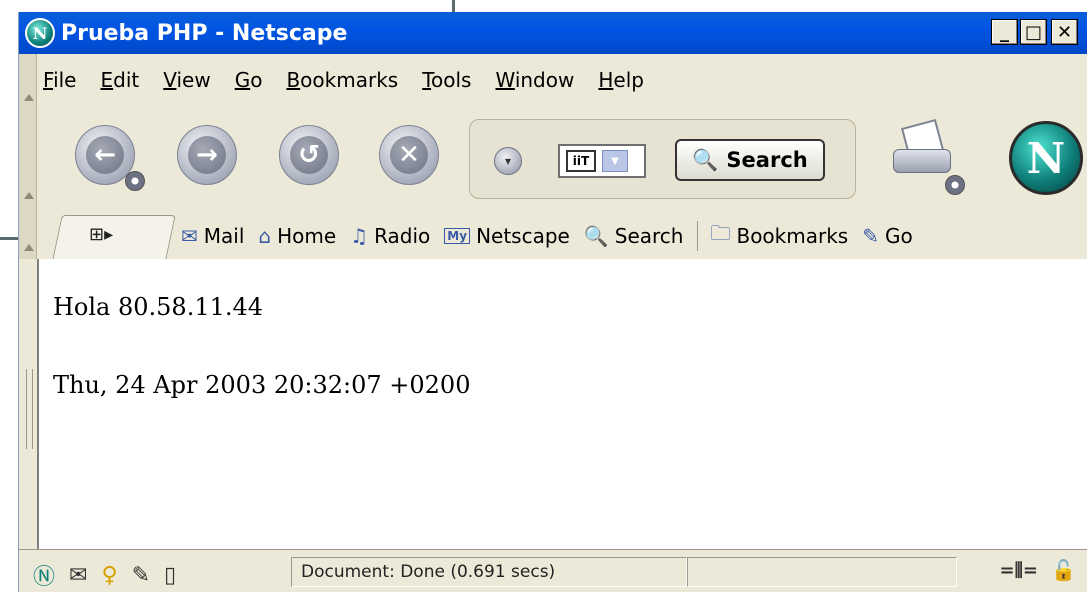 The height and width of the screenshot is (592, 1087). I want to click on reload-icon: ↺, so click(309, 155).